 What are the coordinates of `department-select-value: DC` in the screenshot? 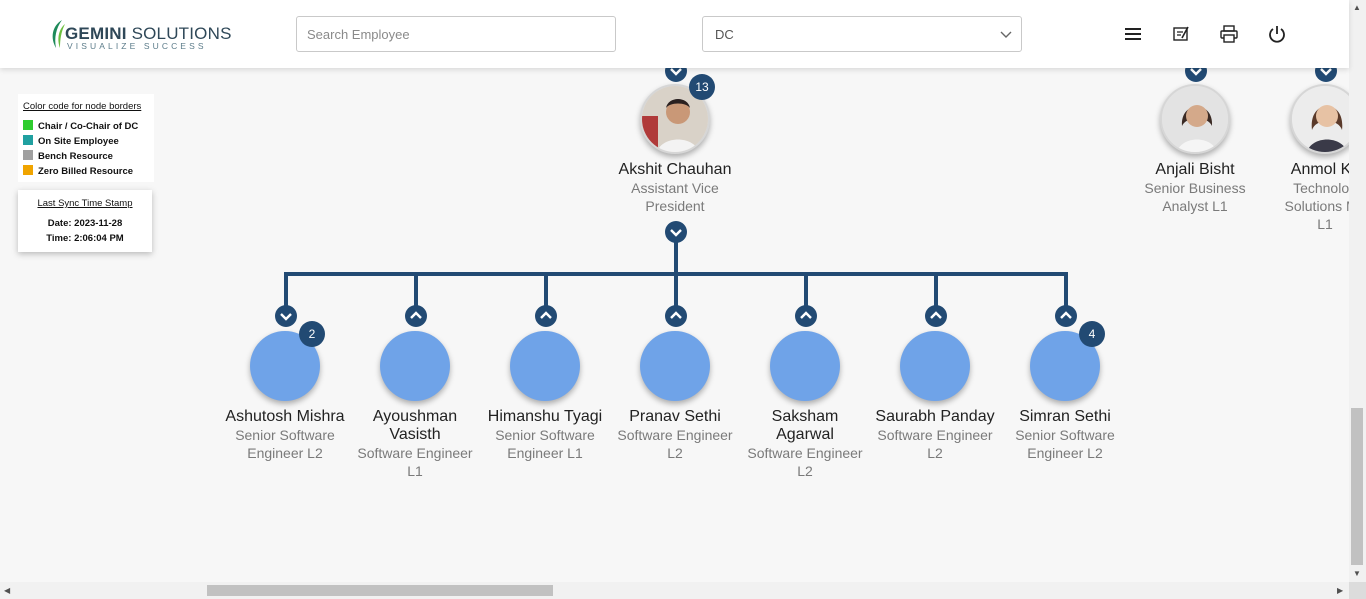 It's located at (724, 34).